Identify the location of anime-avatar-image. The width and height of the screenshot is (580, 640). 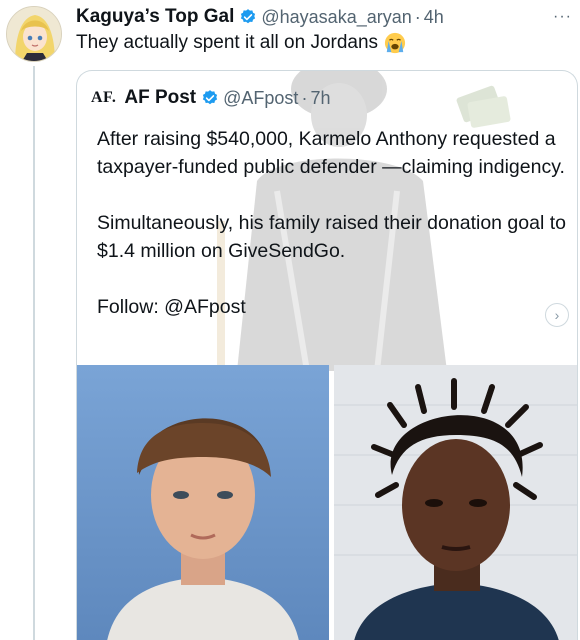
(34, 34).